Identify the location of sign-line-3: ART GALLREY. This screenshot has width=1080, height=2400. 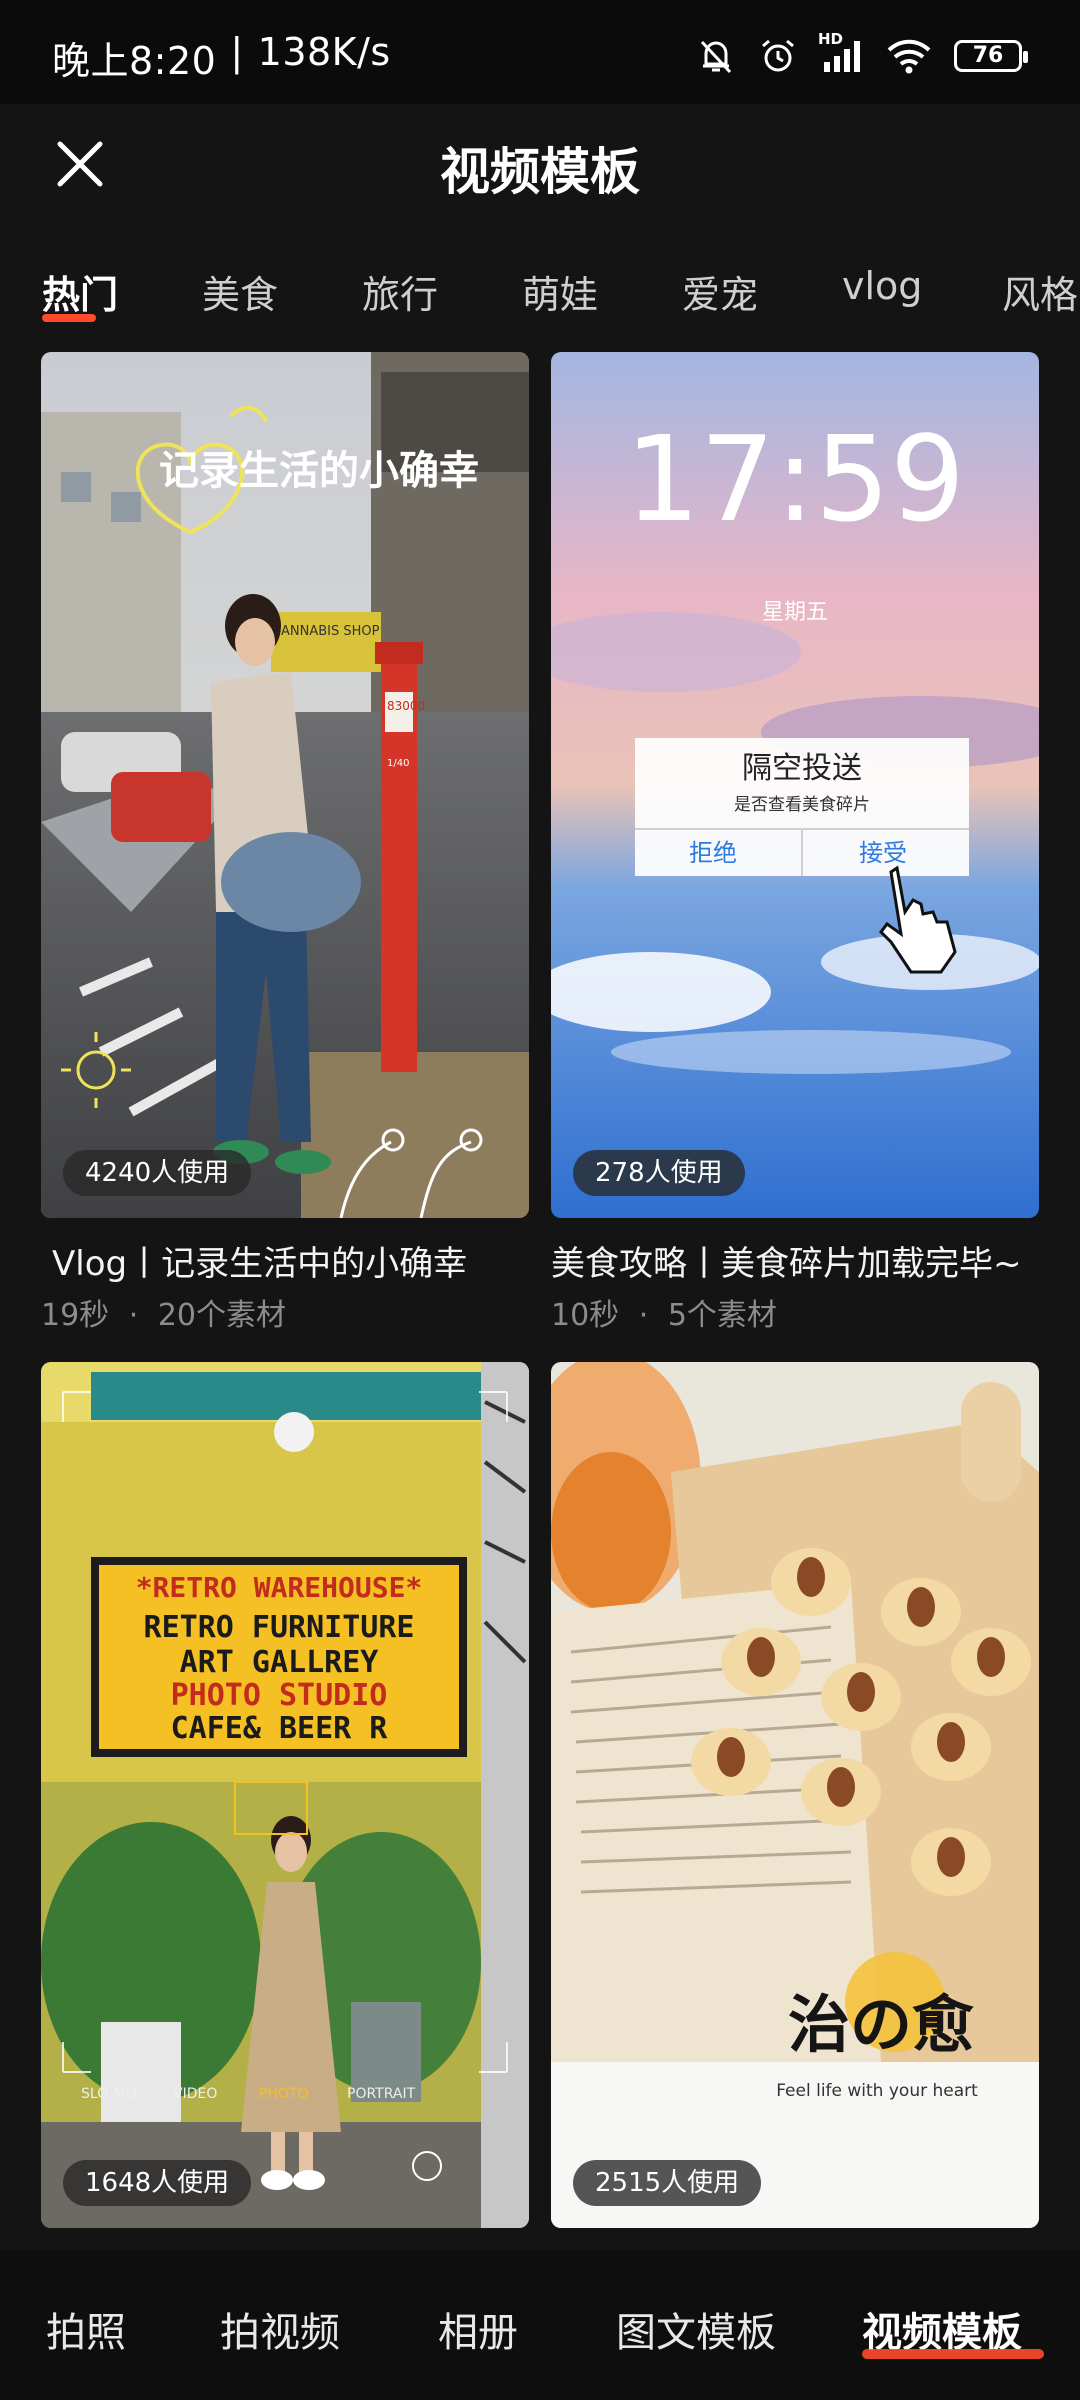
(279, 1662).